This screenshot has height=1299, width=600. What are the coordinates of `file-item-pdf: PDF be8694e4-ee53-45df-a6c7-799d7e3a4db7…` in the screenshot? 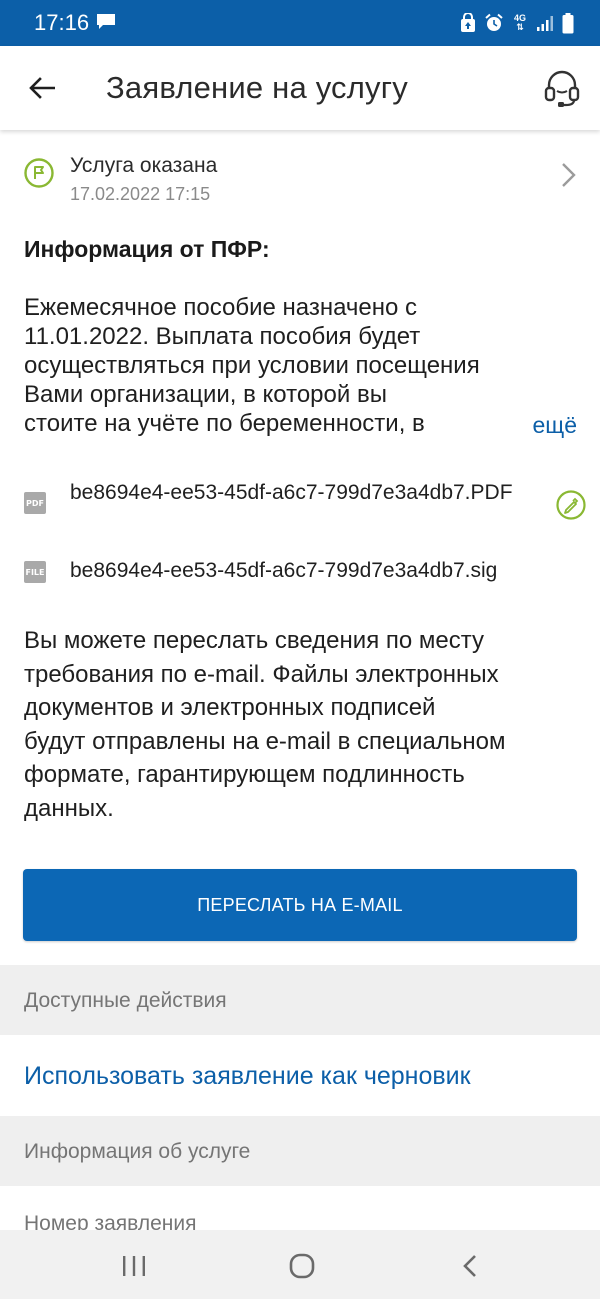 It's located at (300, 510).